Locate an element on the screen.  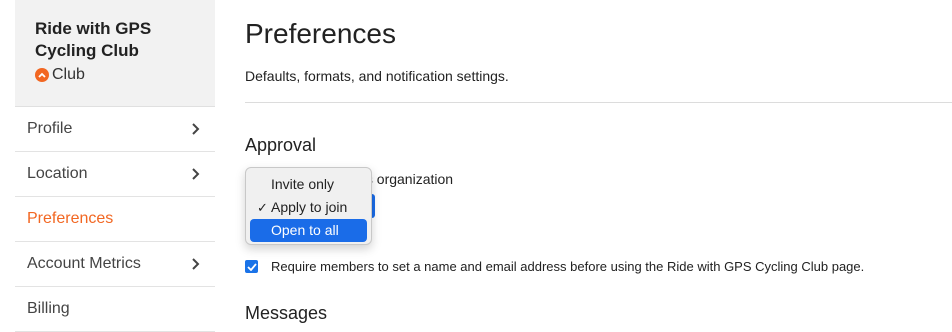
divider is located at coordinates (598, 102).